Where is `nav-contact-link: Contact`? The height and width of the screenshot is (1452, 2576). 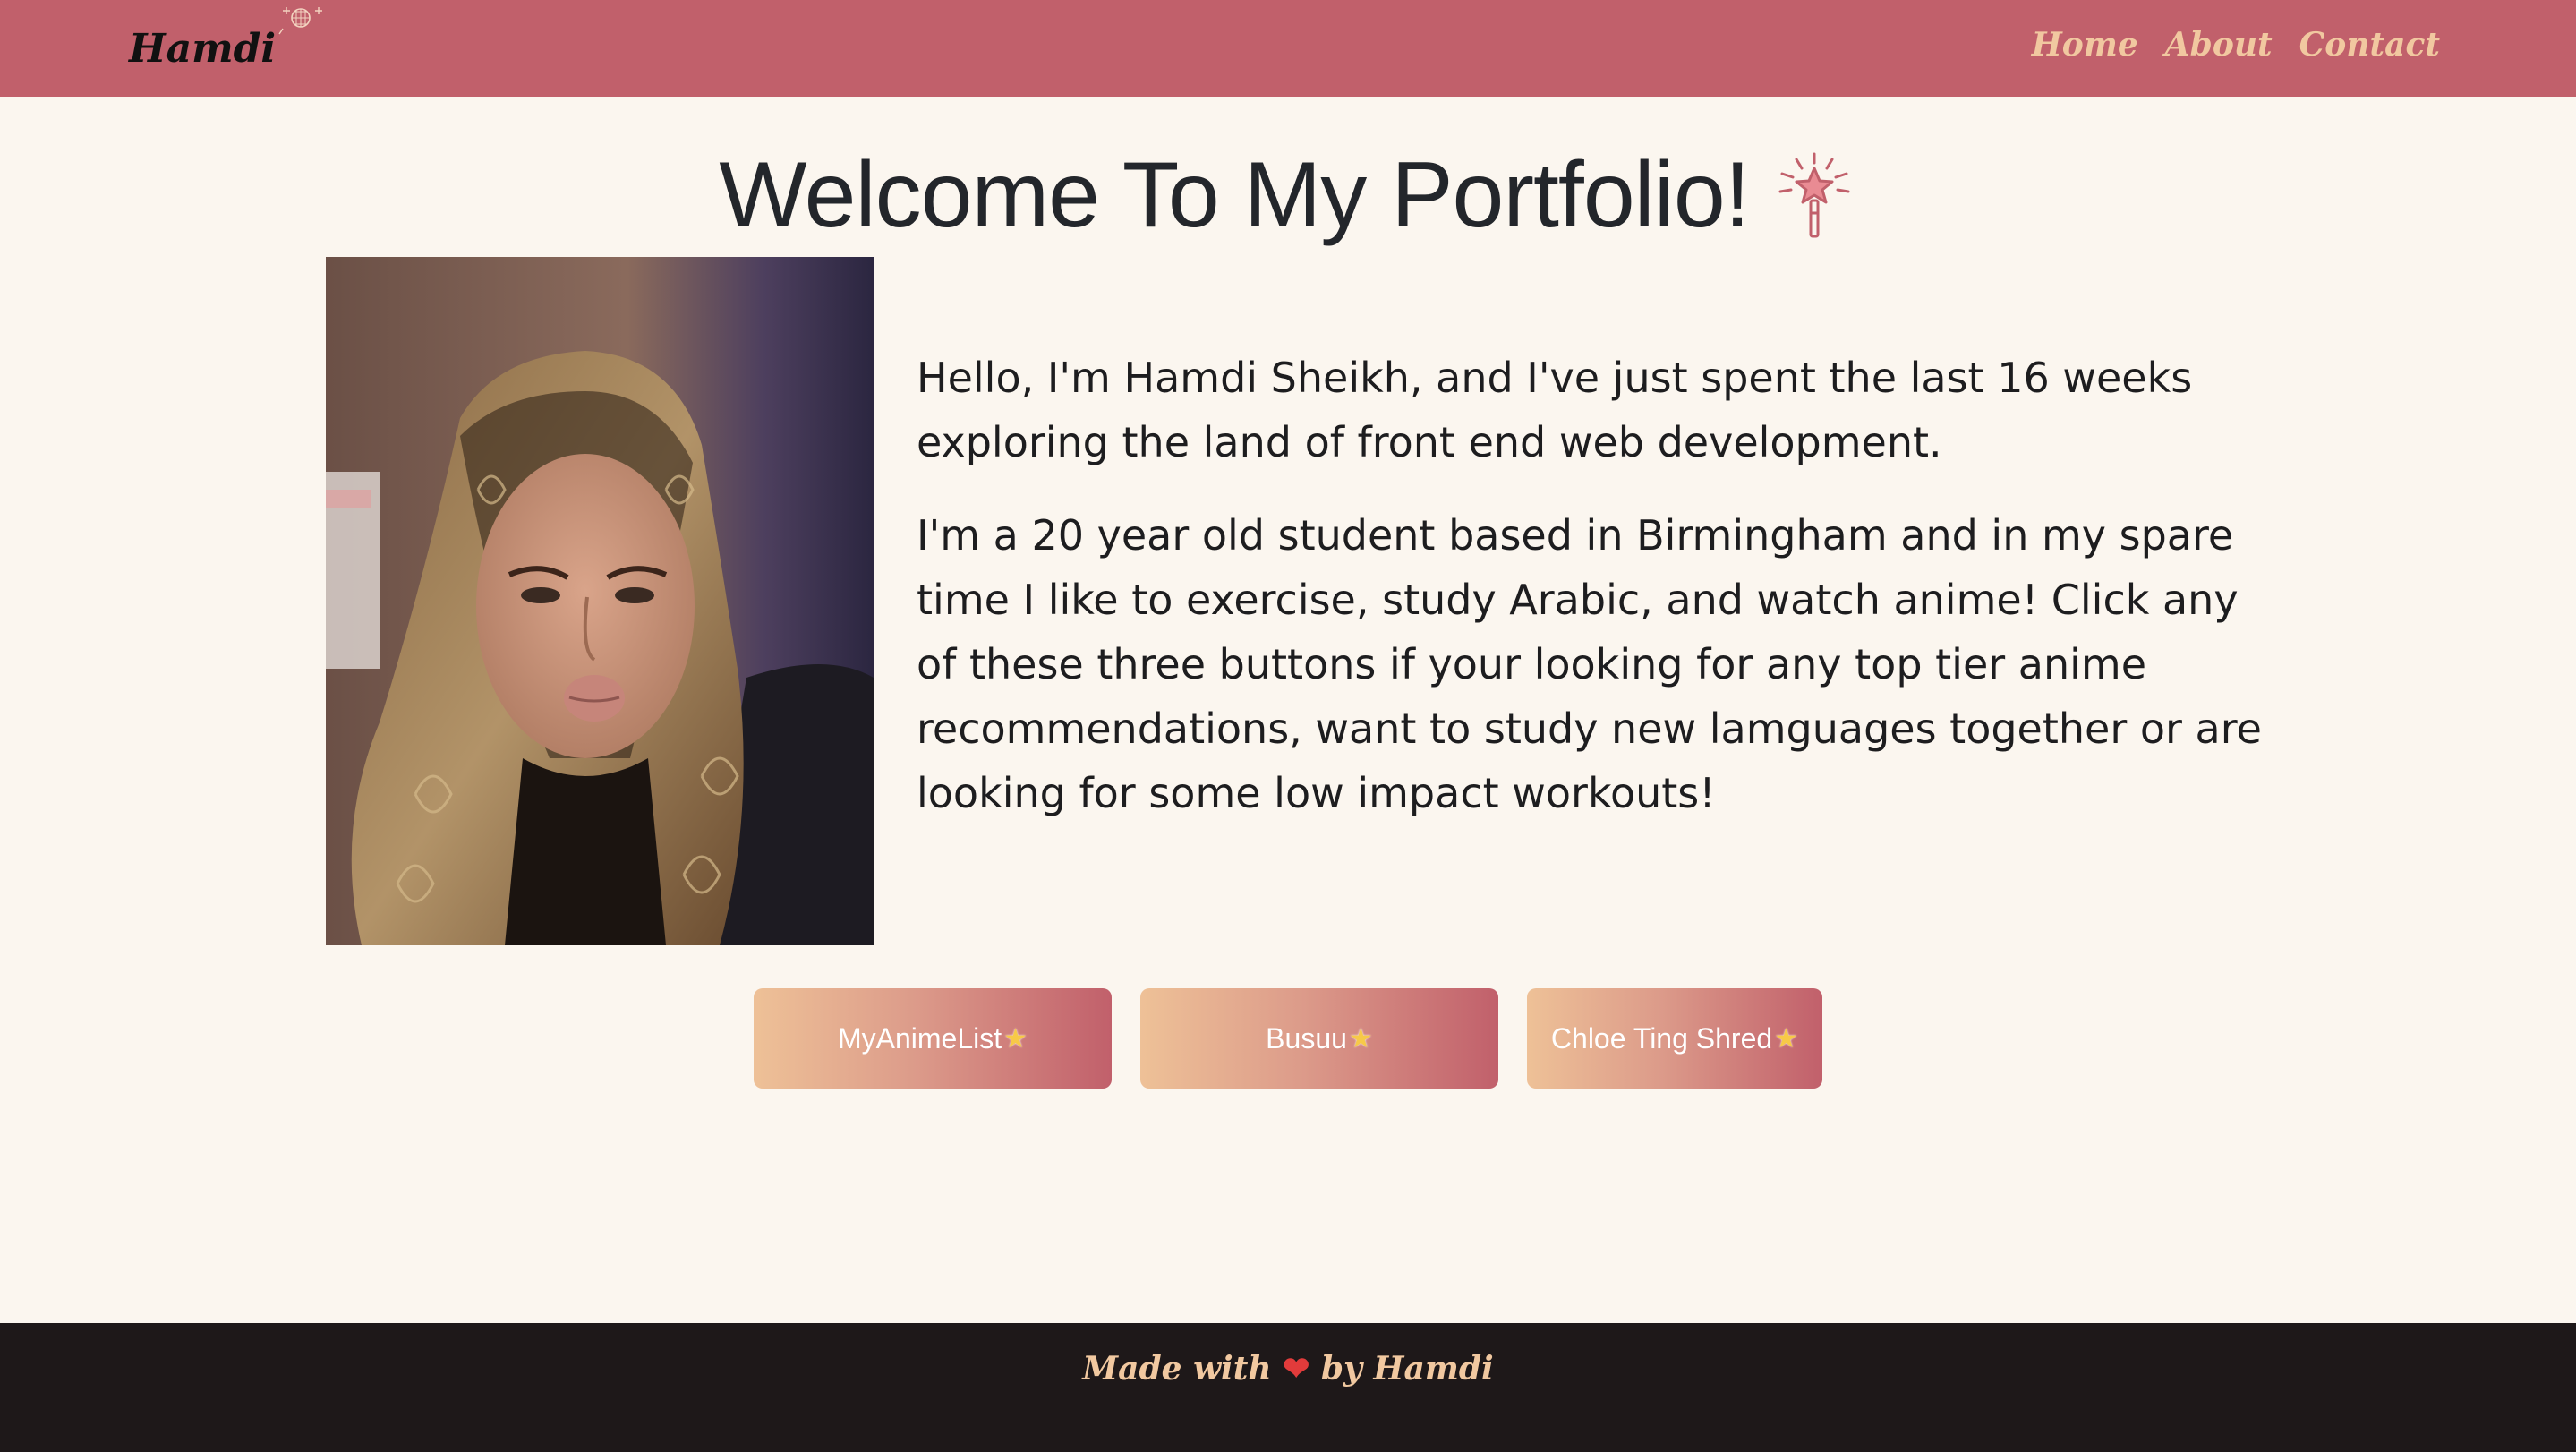
nav-contact-link: Contact is located at coordinates (2369, 45).